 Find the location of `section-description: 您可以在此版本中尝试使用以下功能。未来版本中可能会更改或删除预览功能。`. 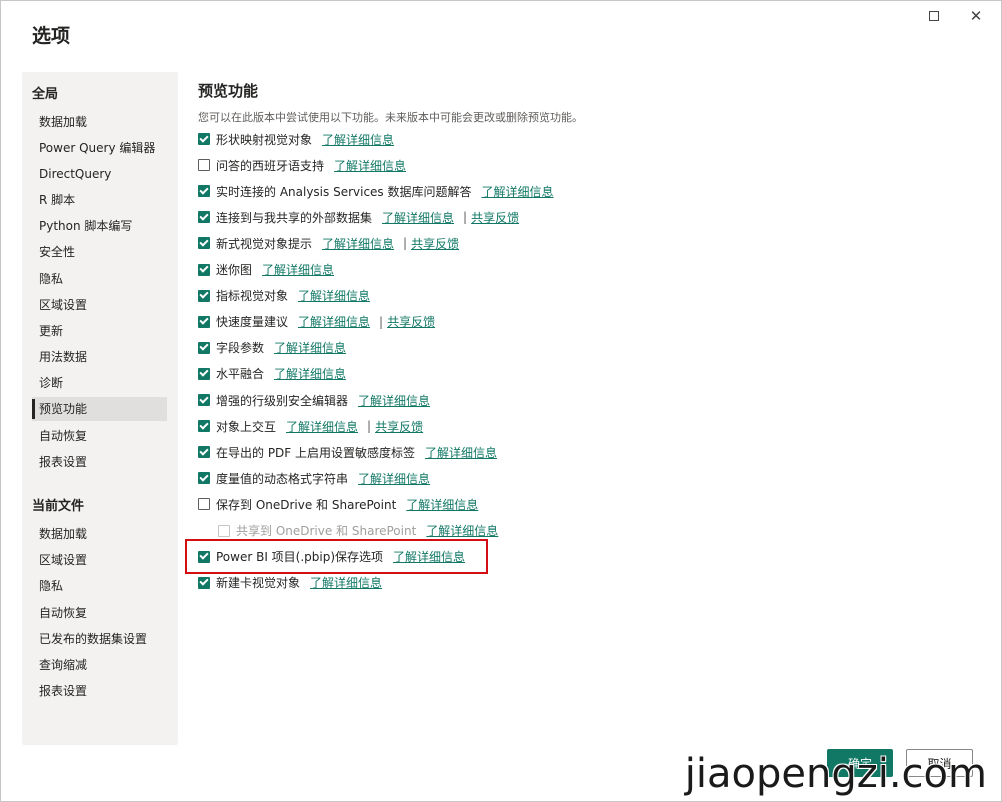

section-description: 您可以在此版本中尝试使用以下功能。未来版本中可能会更改或删除预览功能。 is located at coordinates (390, 117).